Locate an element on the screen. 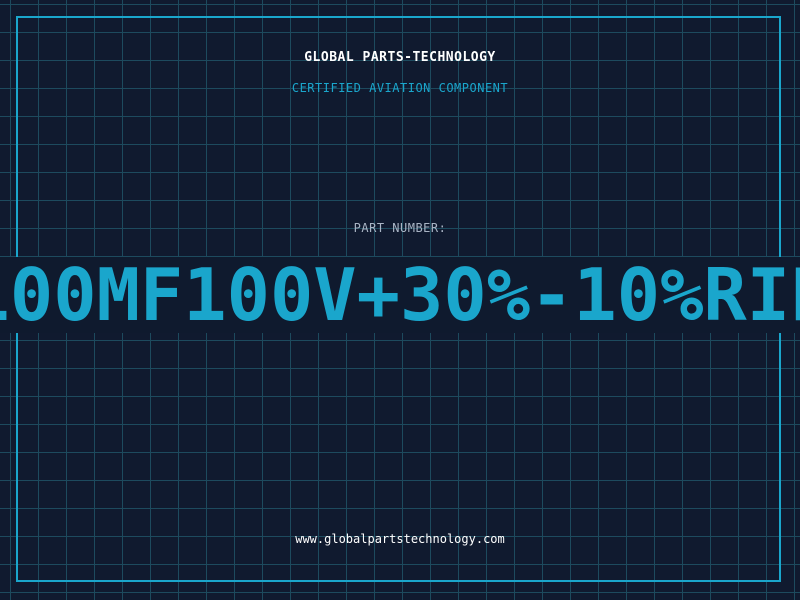 This screenshot has height=600, width=800. brand-title: GLOBAL PARTS-TECHNOLOGY is located at coordinates (400, 57).